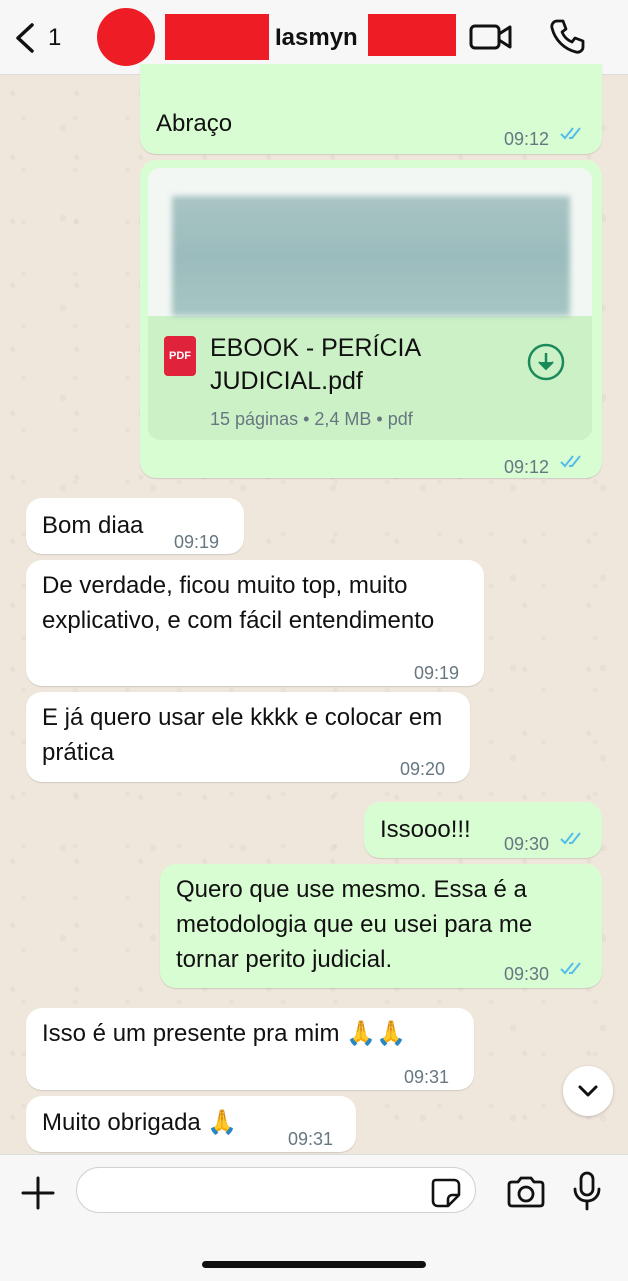  I want to click on message-bubble-incoming: Bom diaa 09:19, so click(135, 526).